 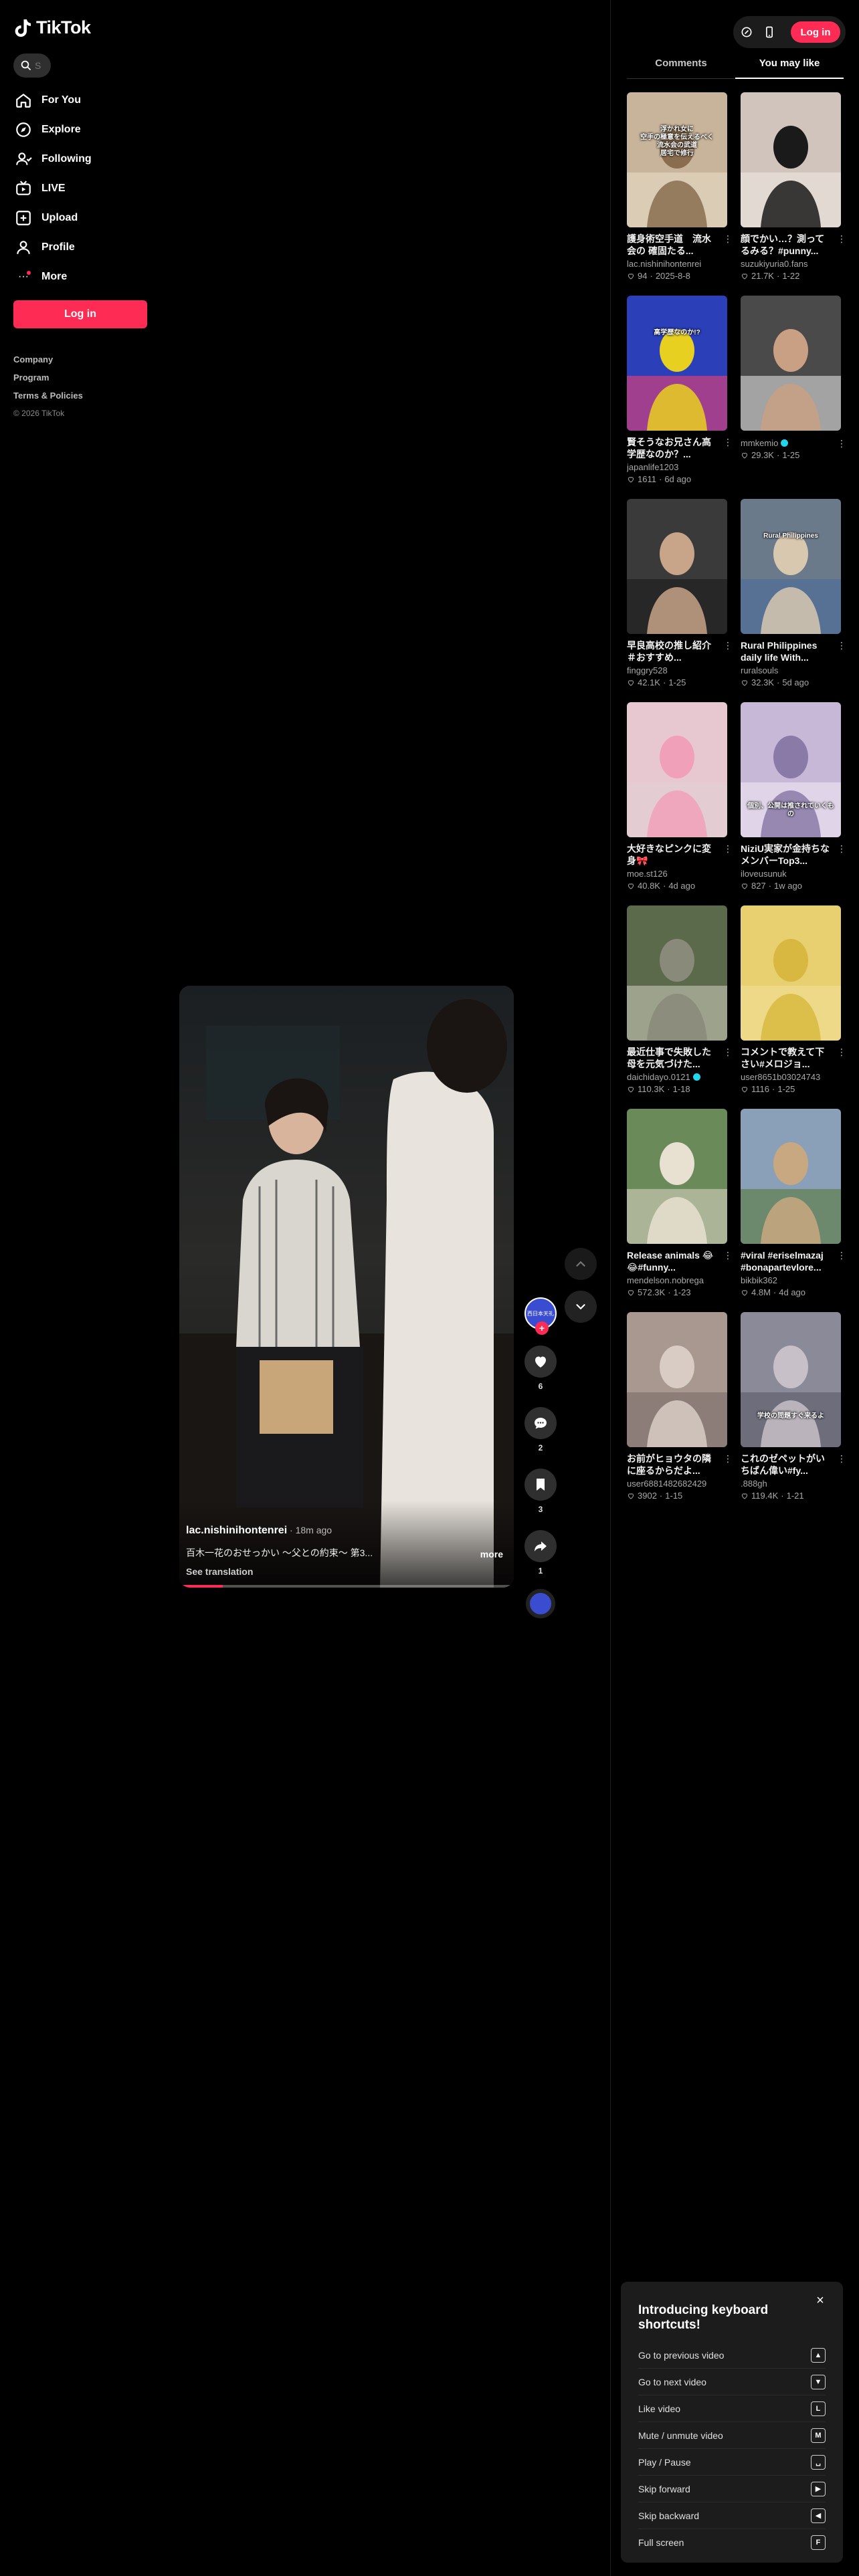 What do you see at coordinates (581, 1264) in the screenshot?
I see `previous-video-button` at bounding box center [581, 1264].